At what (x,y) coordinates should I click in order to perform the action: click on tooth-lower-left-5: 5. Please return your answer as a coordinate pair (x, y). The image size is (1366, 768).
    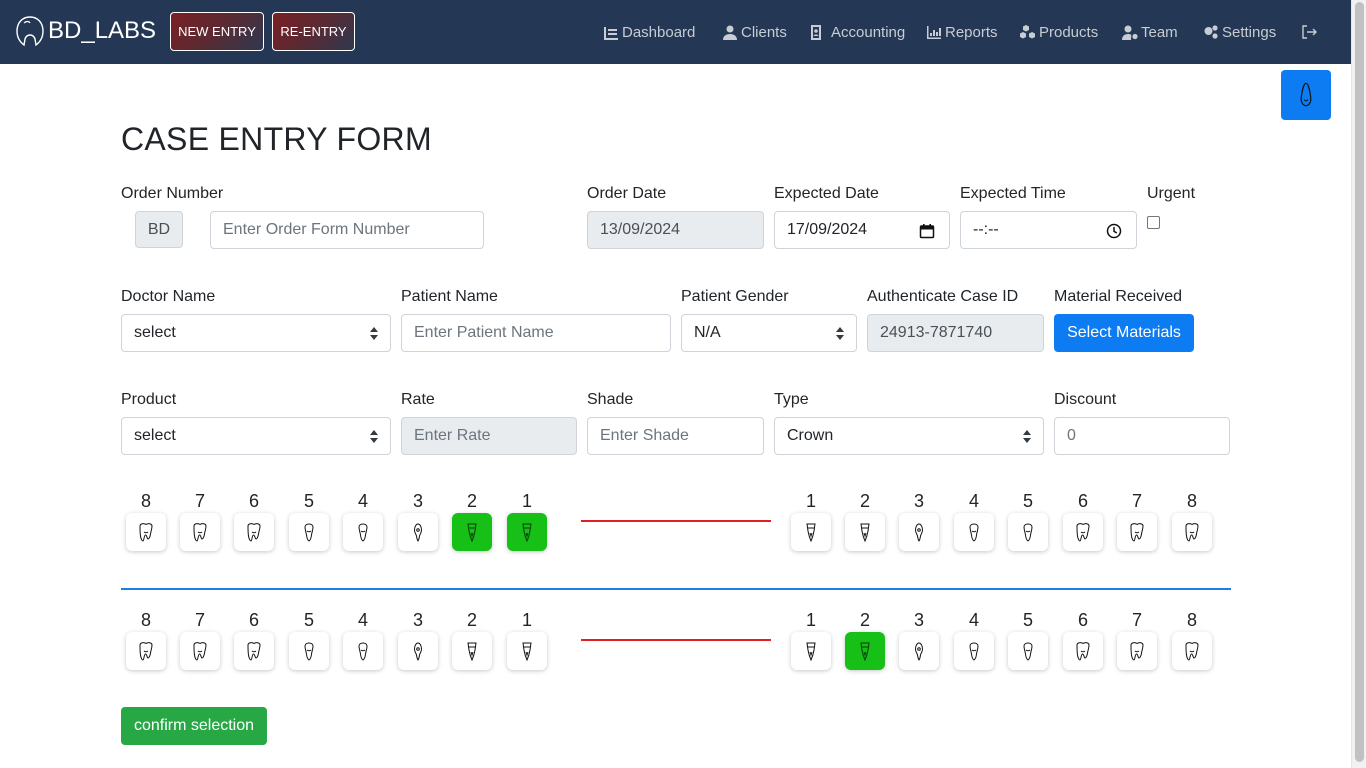
    Looking at the image, I should click on (309, 639).